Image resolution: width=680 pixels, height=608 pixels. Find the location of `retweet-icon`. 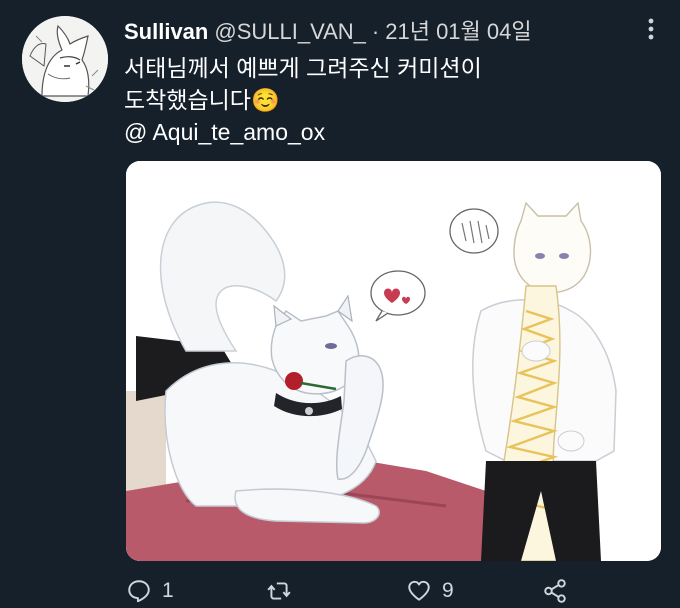

retweet-icon is located at coordinates (279, 591).